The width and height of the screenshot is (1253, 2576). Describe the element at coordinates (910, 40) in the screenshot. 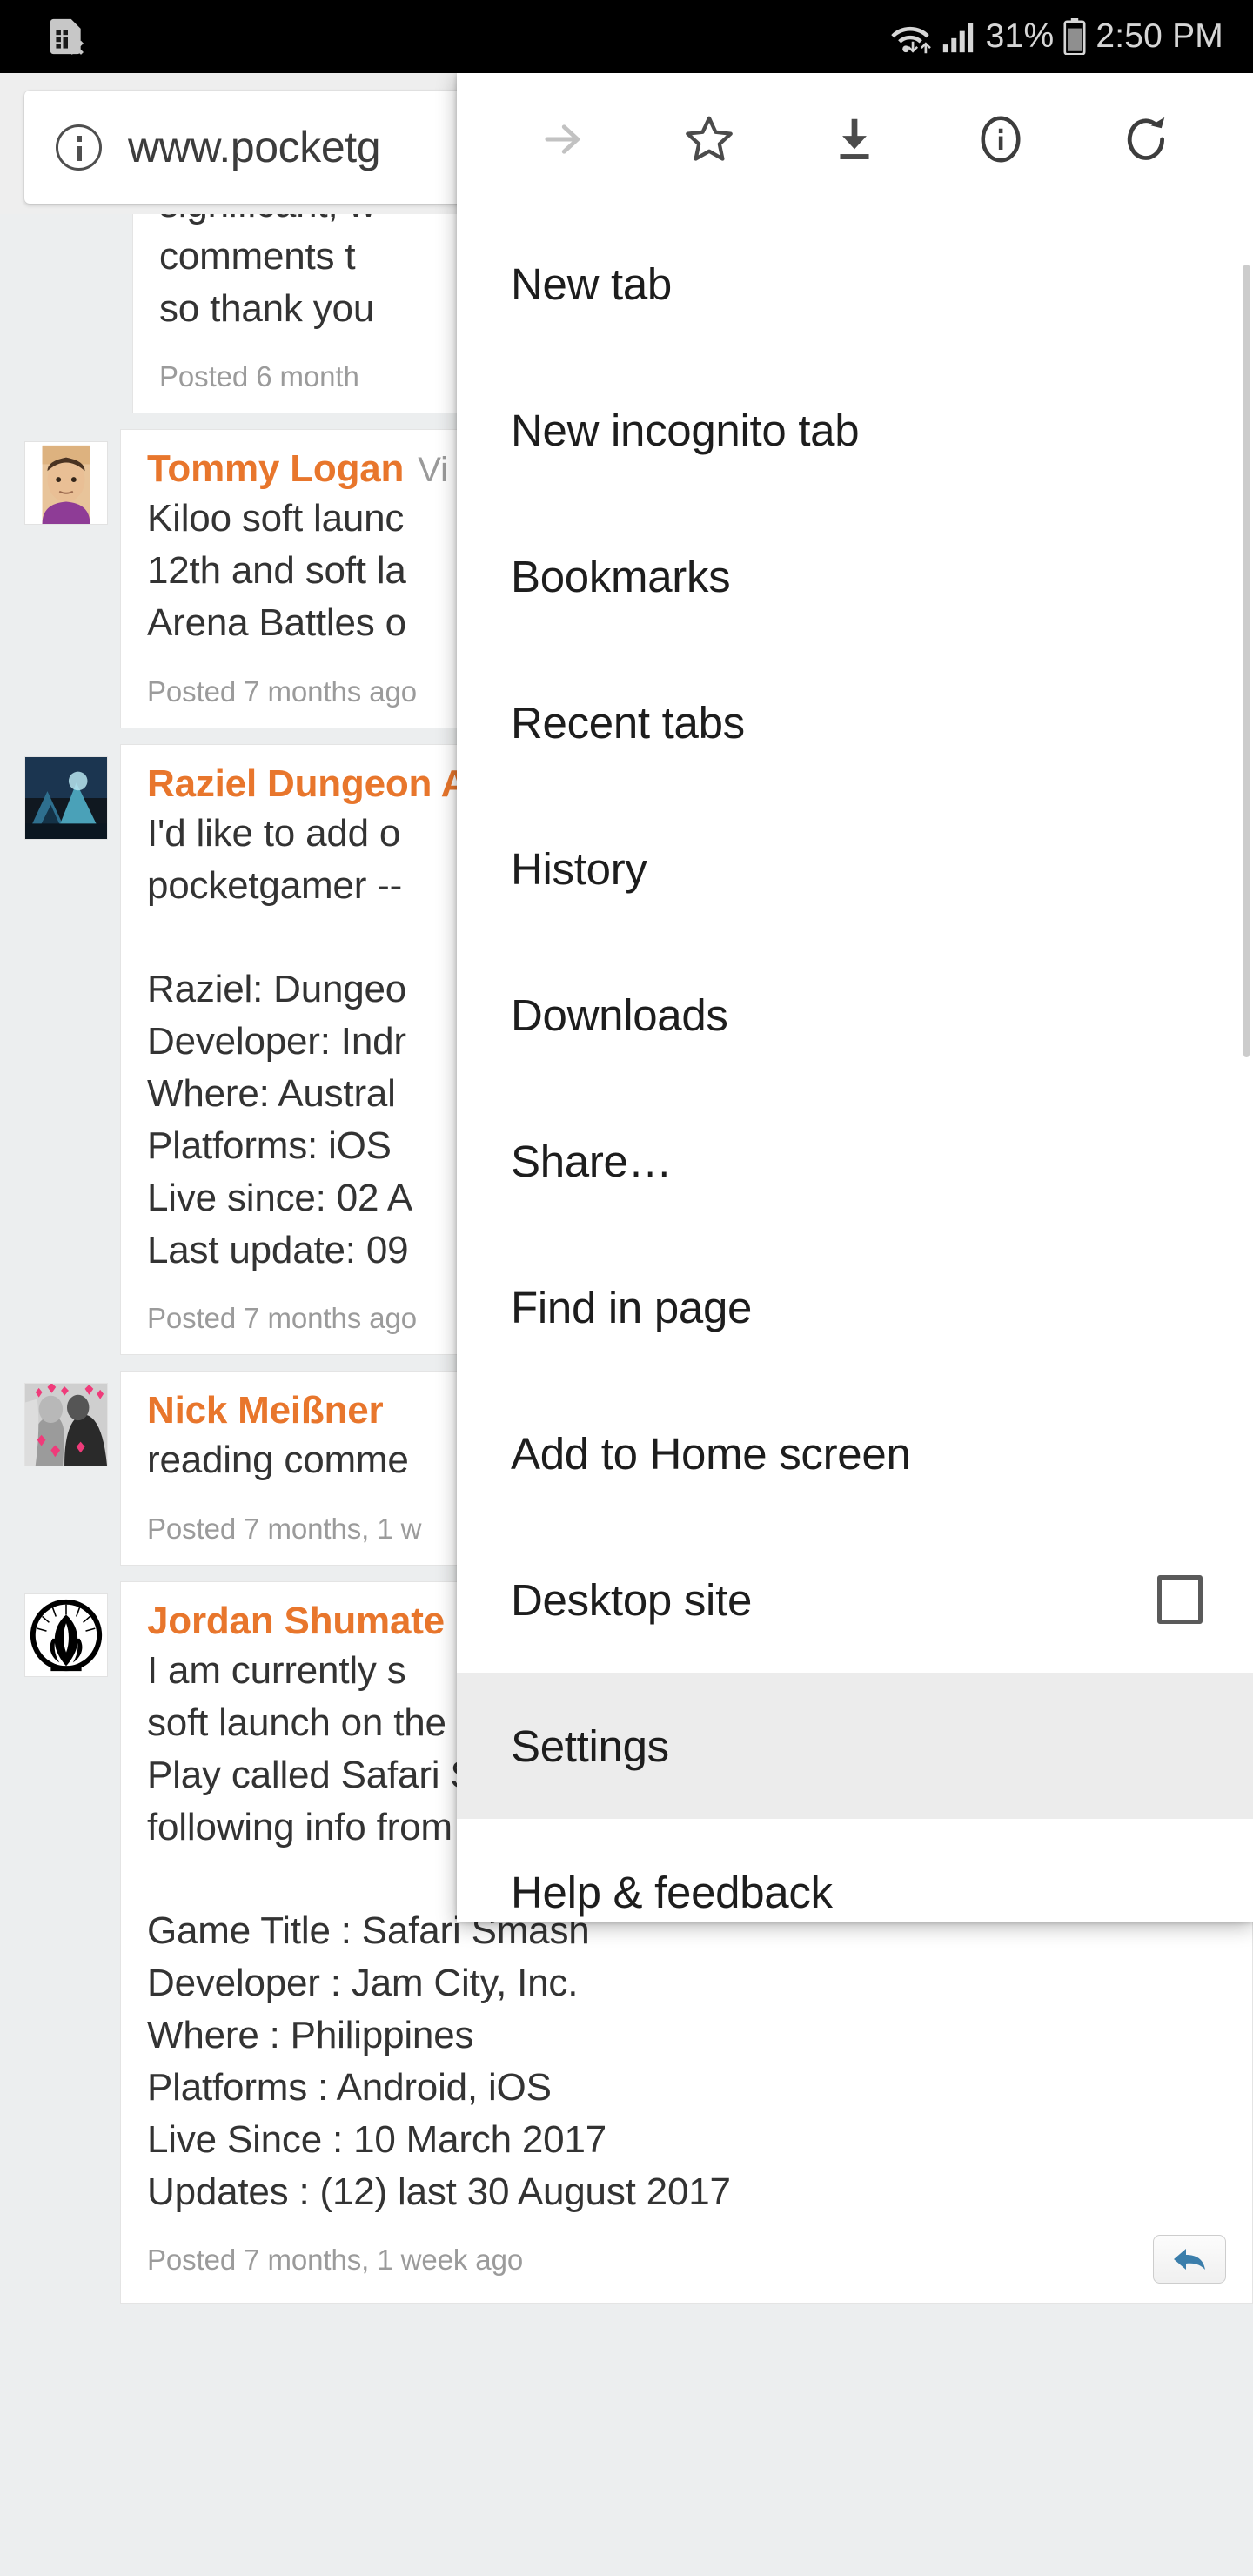

I see `wifi-icon` at that location.